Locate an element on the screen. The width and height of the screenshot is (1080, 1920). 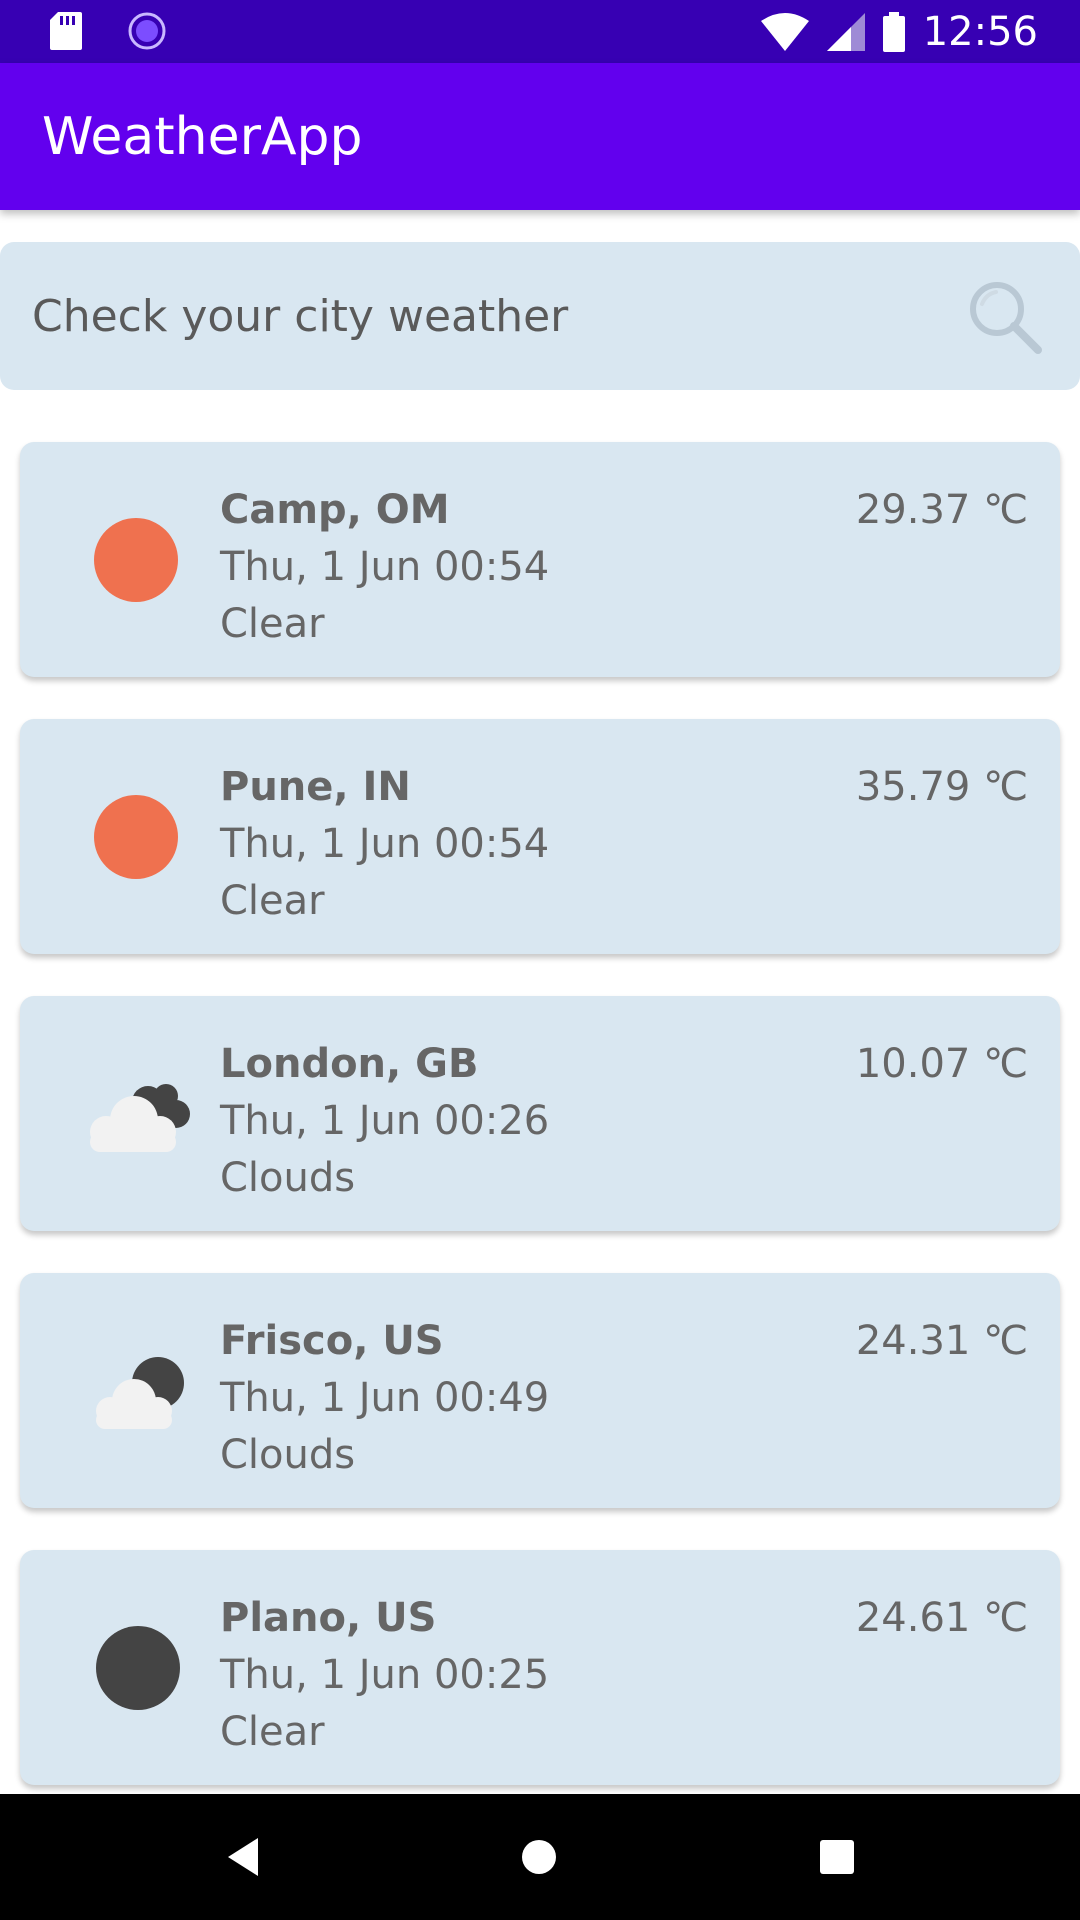
moon-icon is located at coordinates (138, 1668).